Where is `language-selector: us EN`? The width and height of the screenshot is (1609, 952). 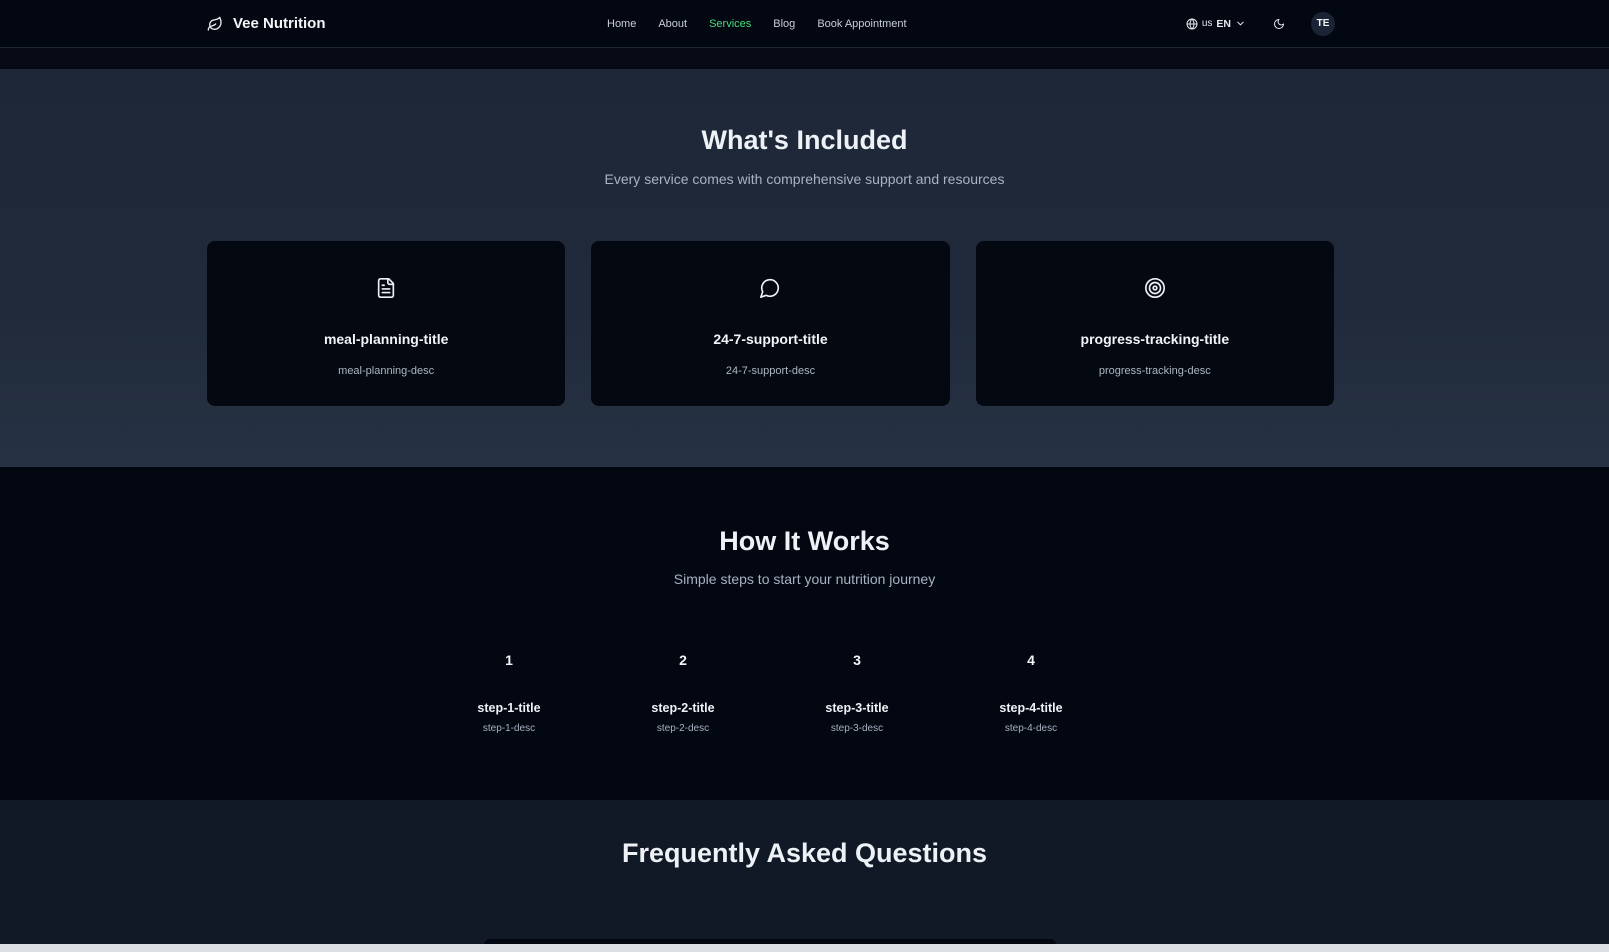 language-selector: us EN is located at coordinates (1216, 24).